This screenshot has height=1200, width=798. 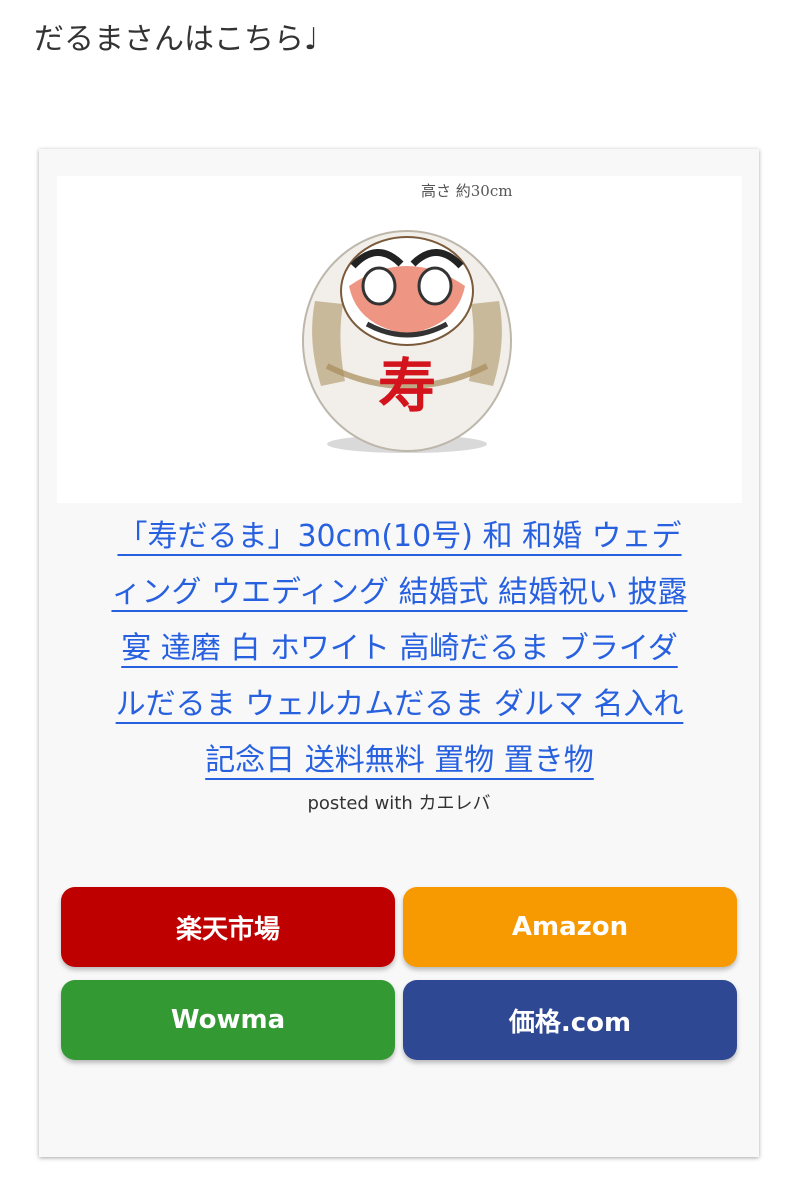 I want to click on right-eye, so click(x=435, y=286).